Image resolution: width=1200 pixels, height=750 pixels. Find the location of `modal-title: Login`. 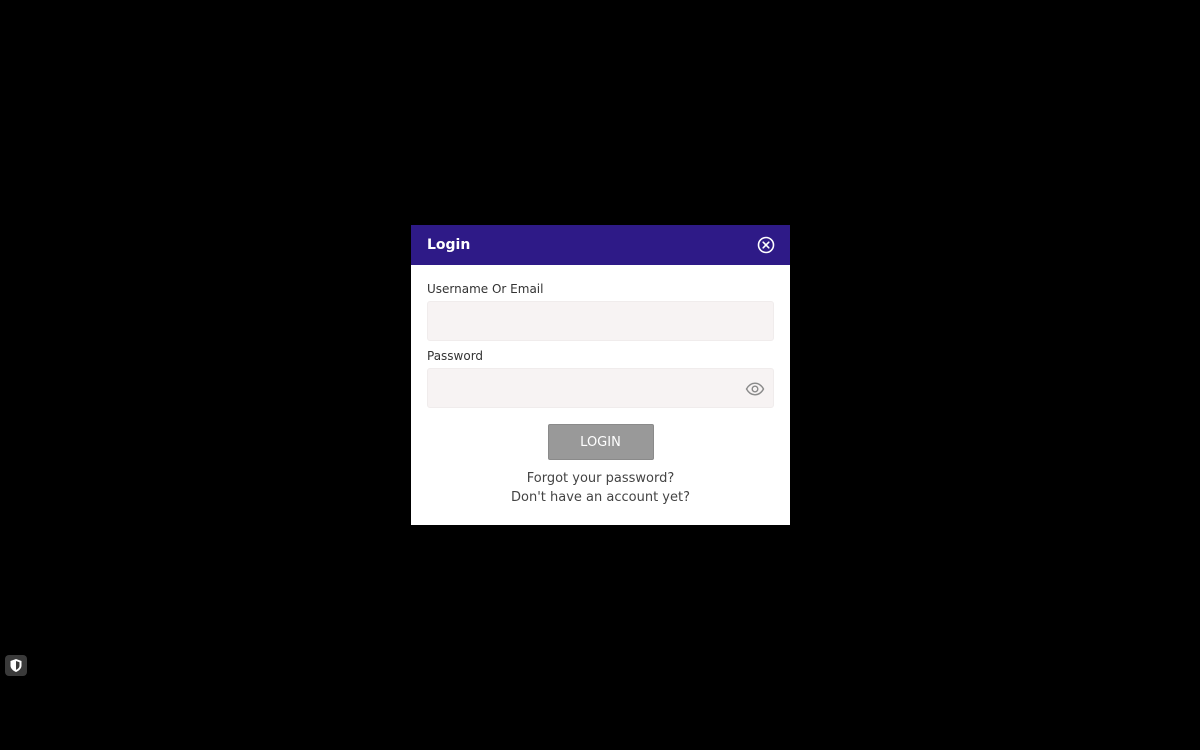

modal-title: Login is located at coordinates (449, 245).